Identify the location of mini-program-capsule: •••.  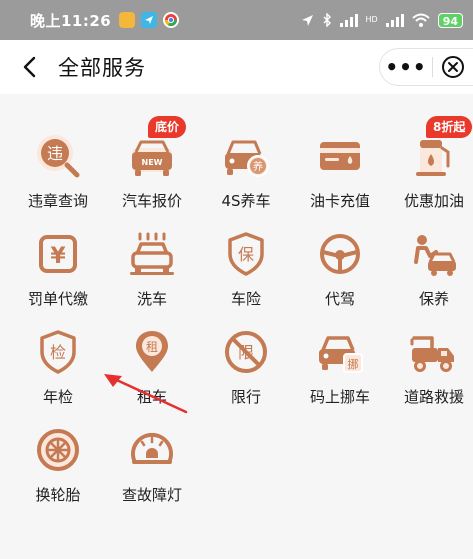
(426, 67).